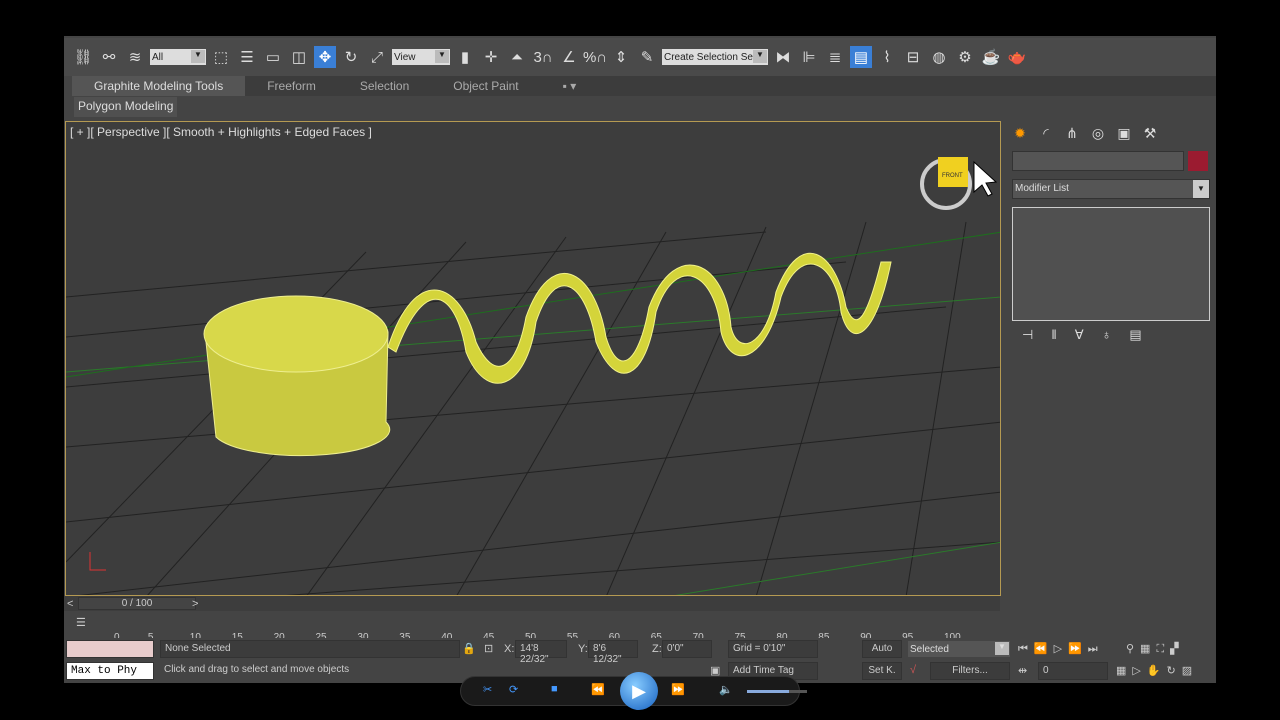  I want to click on tab-selection: Selection, so click(384, 86).